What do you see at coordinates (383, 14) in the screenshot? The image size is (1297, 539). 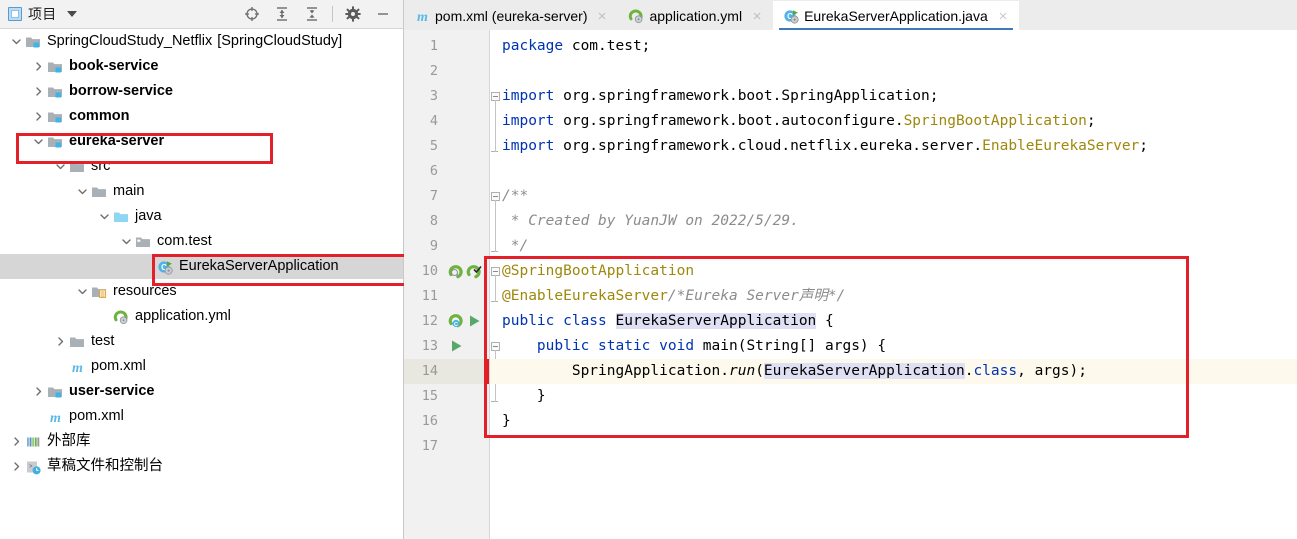 I see `minimize-icon` at bounding box center [383, 14].